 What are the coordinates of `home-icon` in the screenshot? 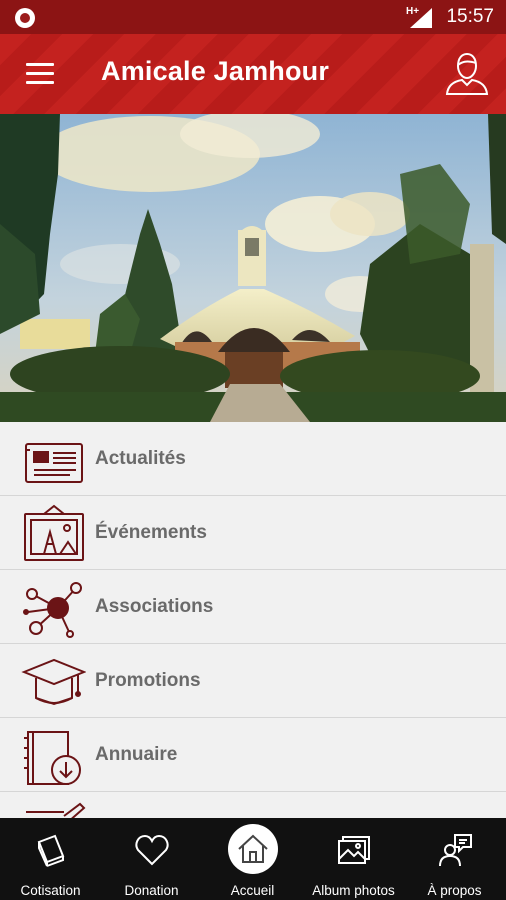 It's located at (252, 848).